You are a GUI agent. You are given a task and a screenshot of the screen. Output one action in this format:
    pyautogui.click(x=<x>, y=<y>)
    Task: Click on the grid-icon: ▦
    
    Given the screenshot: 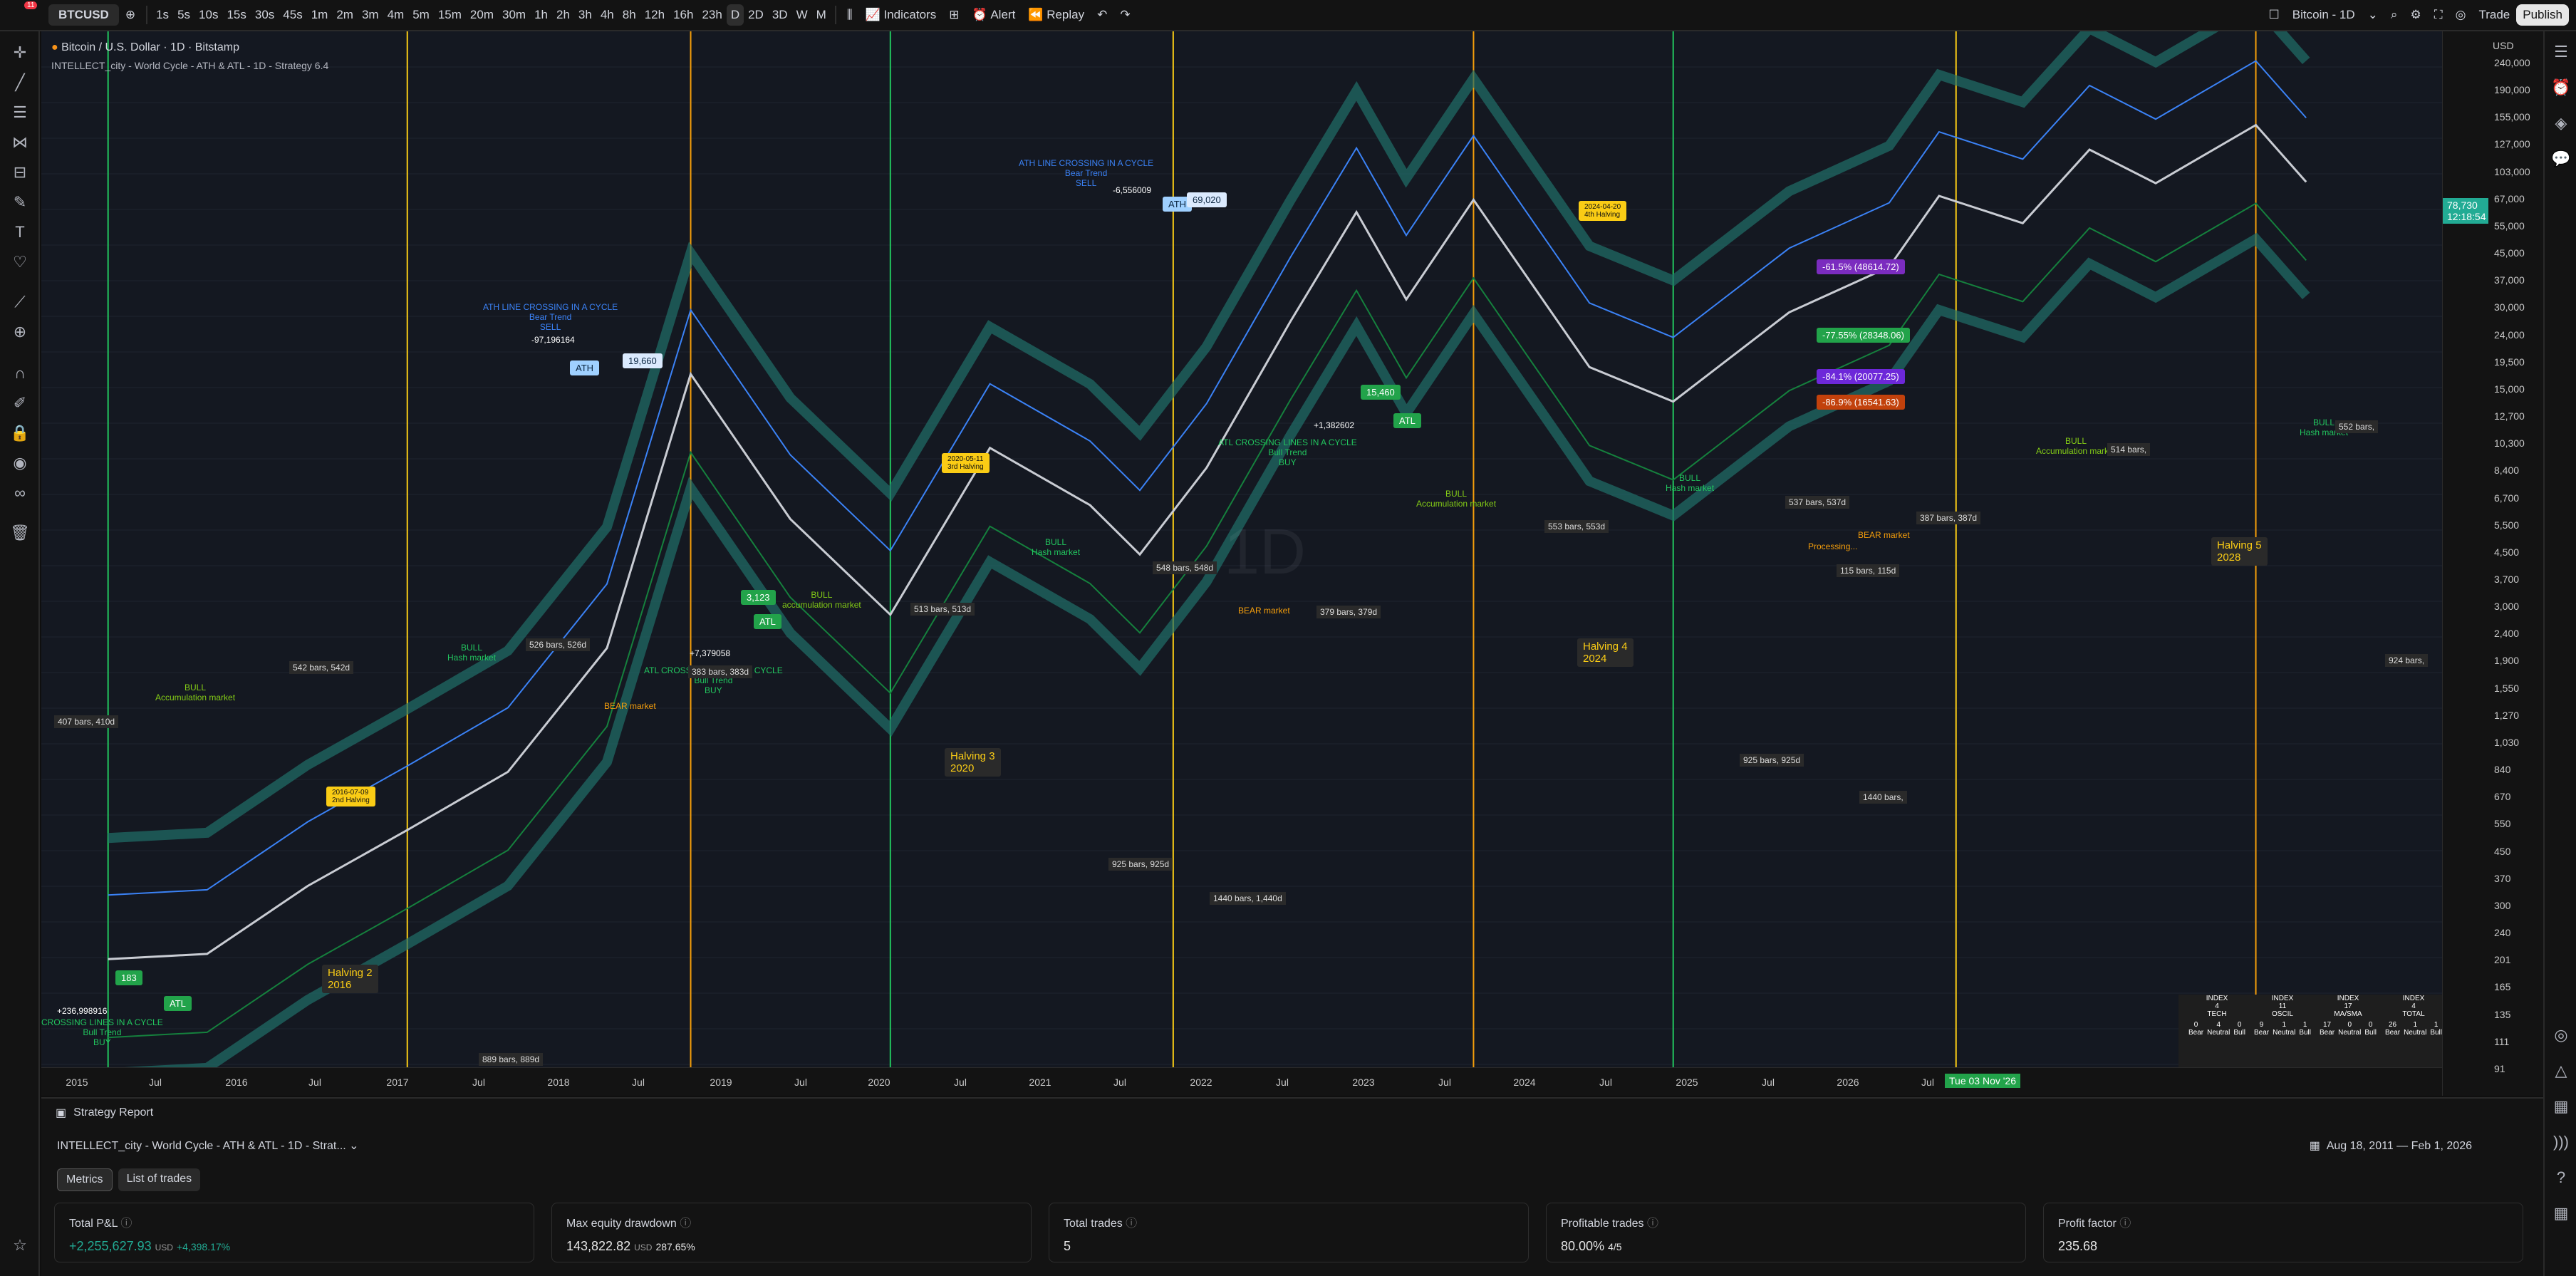 What is the action you would take?
    pyautogui.click(x=2561, y=1213)
    